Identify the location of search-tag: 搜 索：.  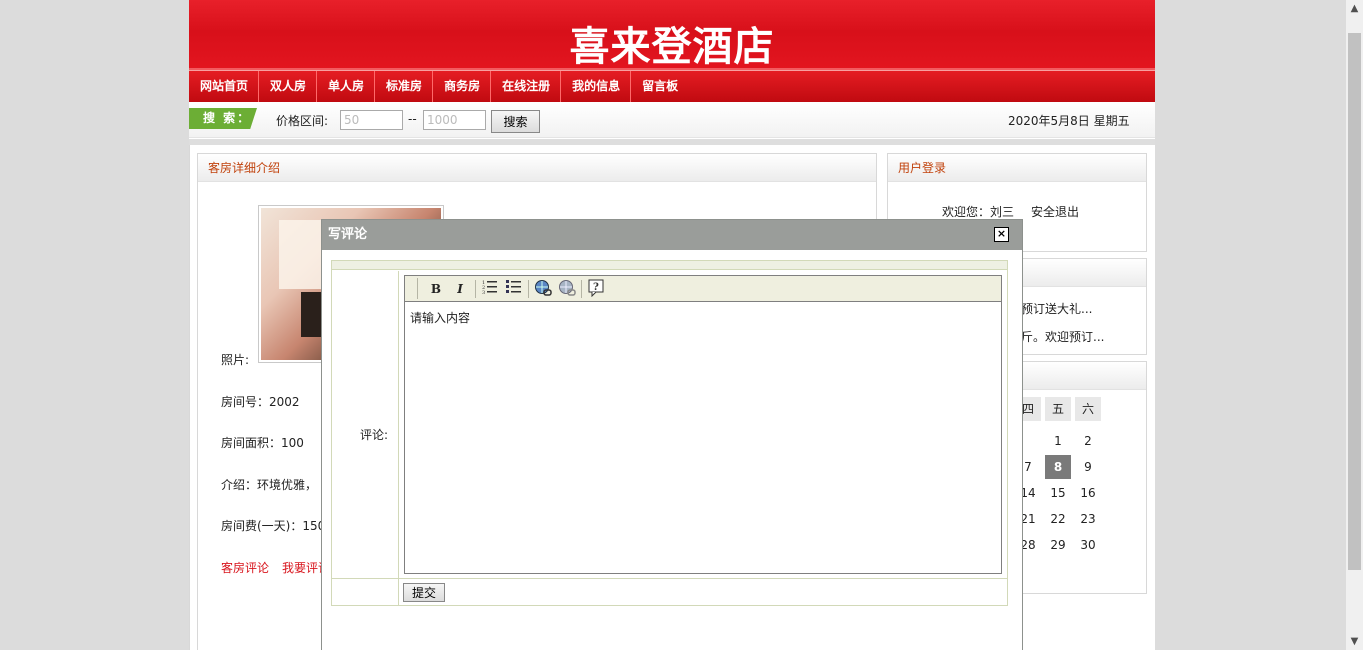
(223, 118).